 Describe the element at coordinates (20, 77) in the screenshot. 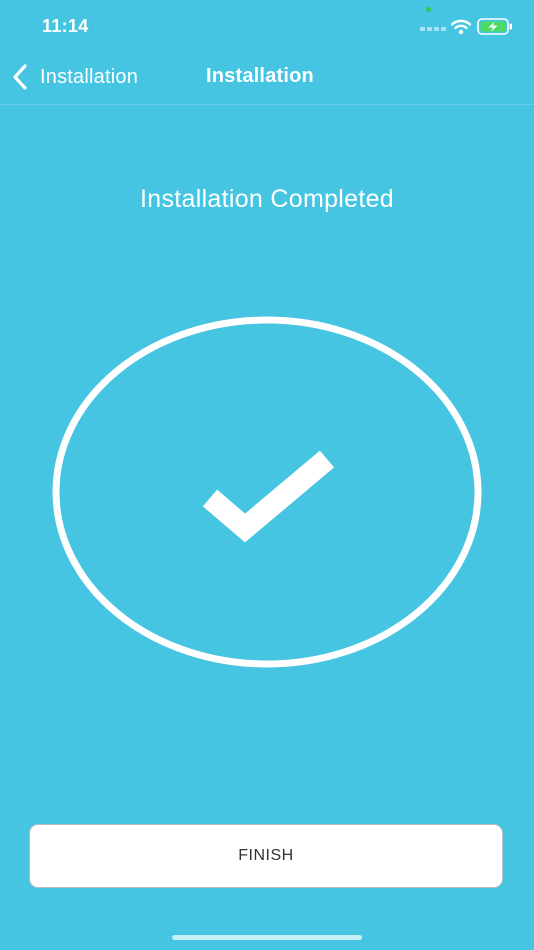

I see `chevron-left-icon` at that location.